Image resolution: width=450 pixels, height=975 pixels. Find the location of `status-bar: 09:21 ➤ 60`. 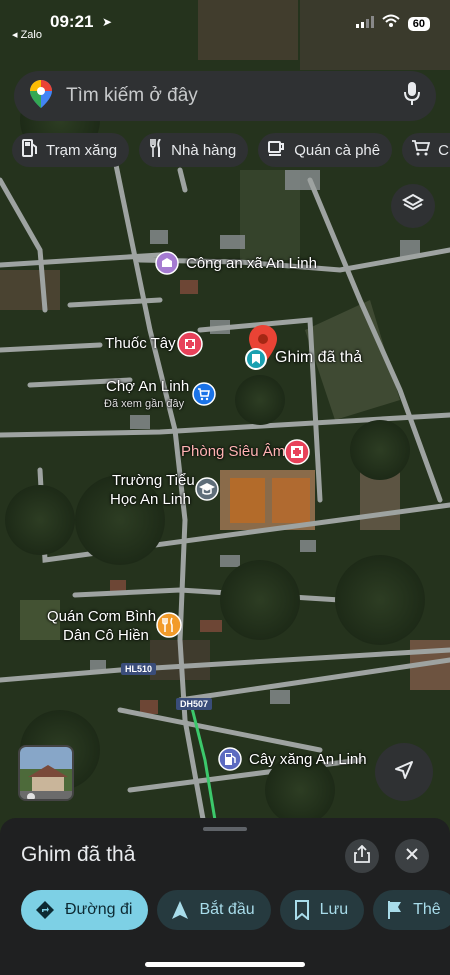

status-bar: 09:21 ➤ 60 is located at coordinates (225, 25).